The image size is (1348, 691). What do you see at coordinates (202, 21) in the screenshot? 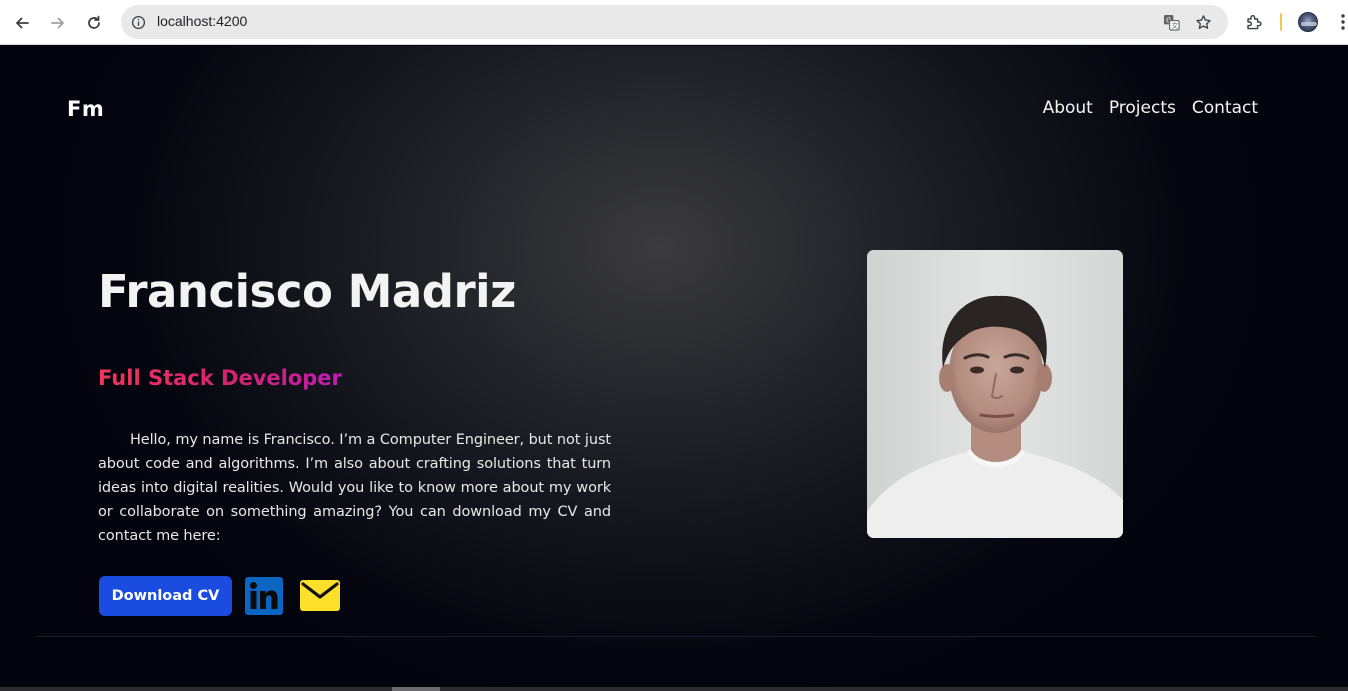
I see `url-text: localhost:4200` at bounding box center [202, 21].